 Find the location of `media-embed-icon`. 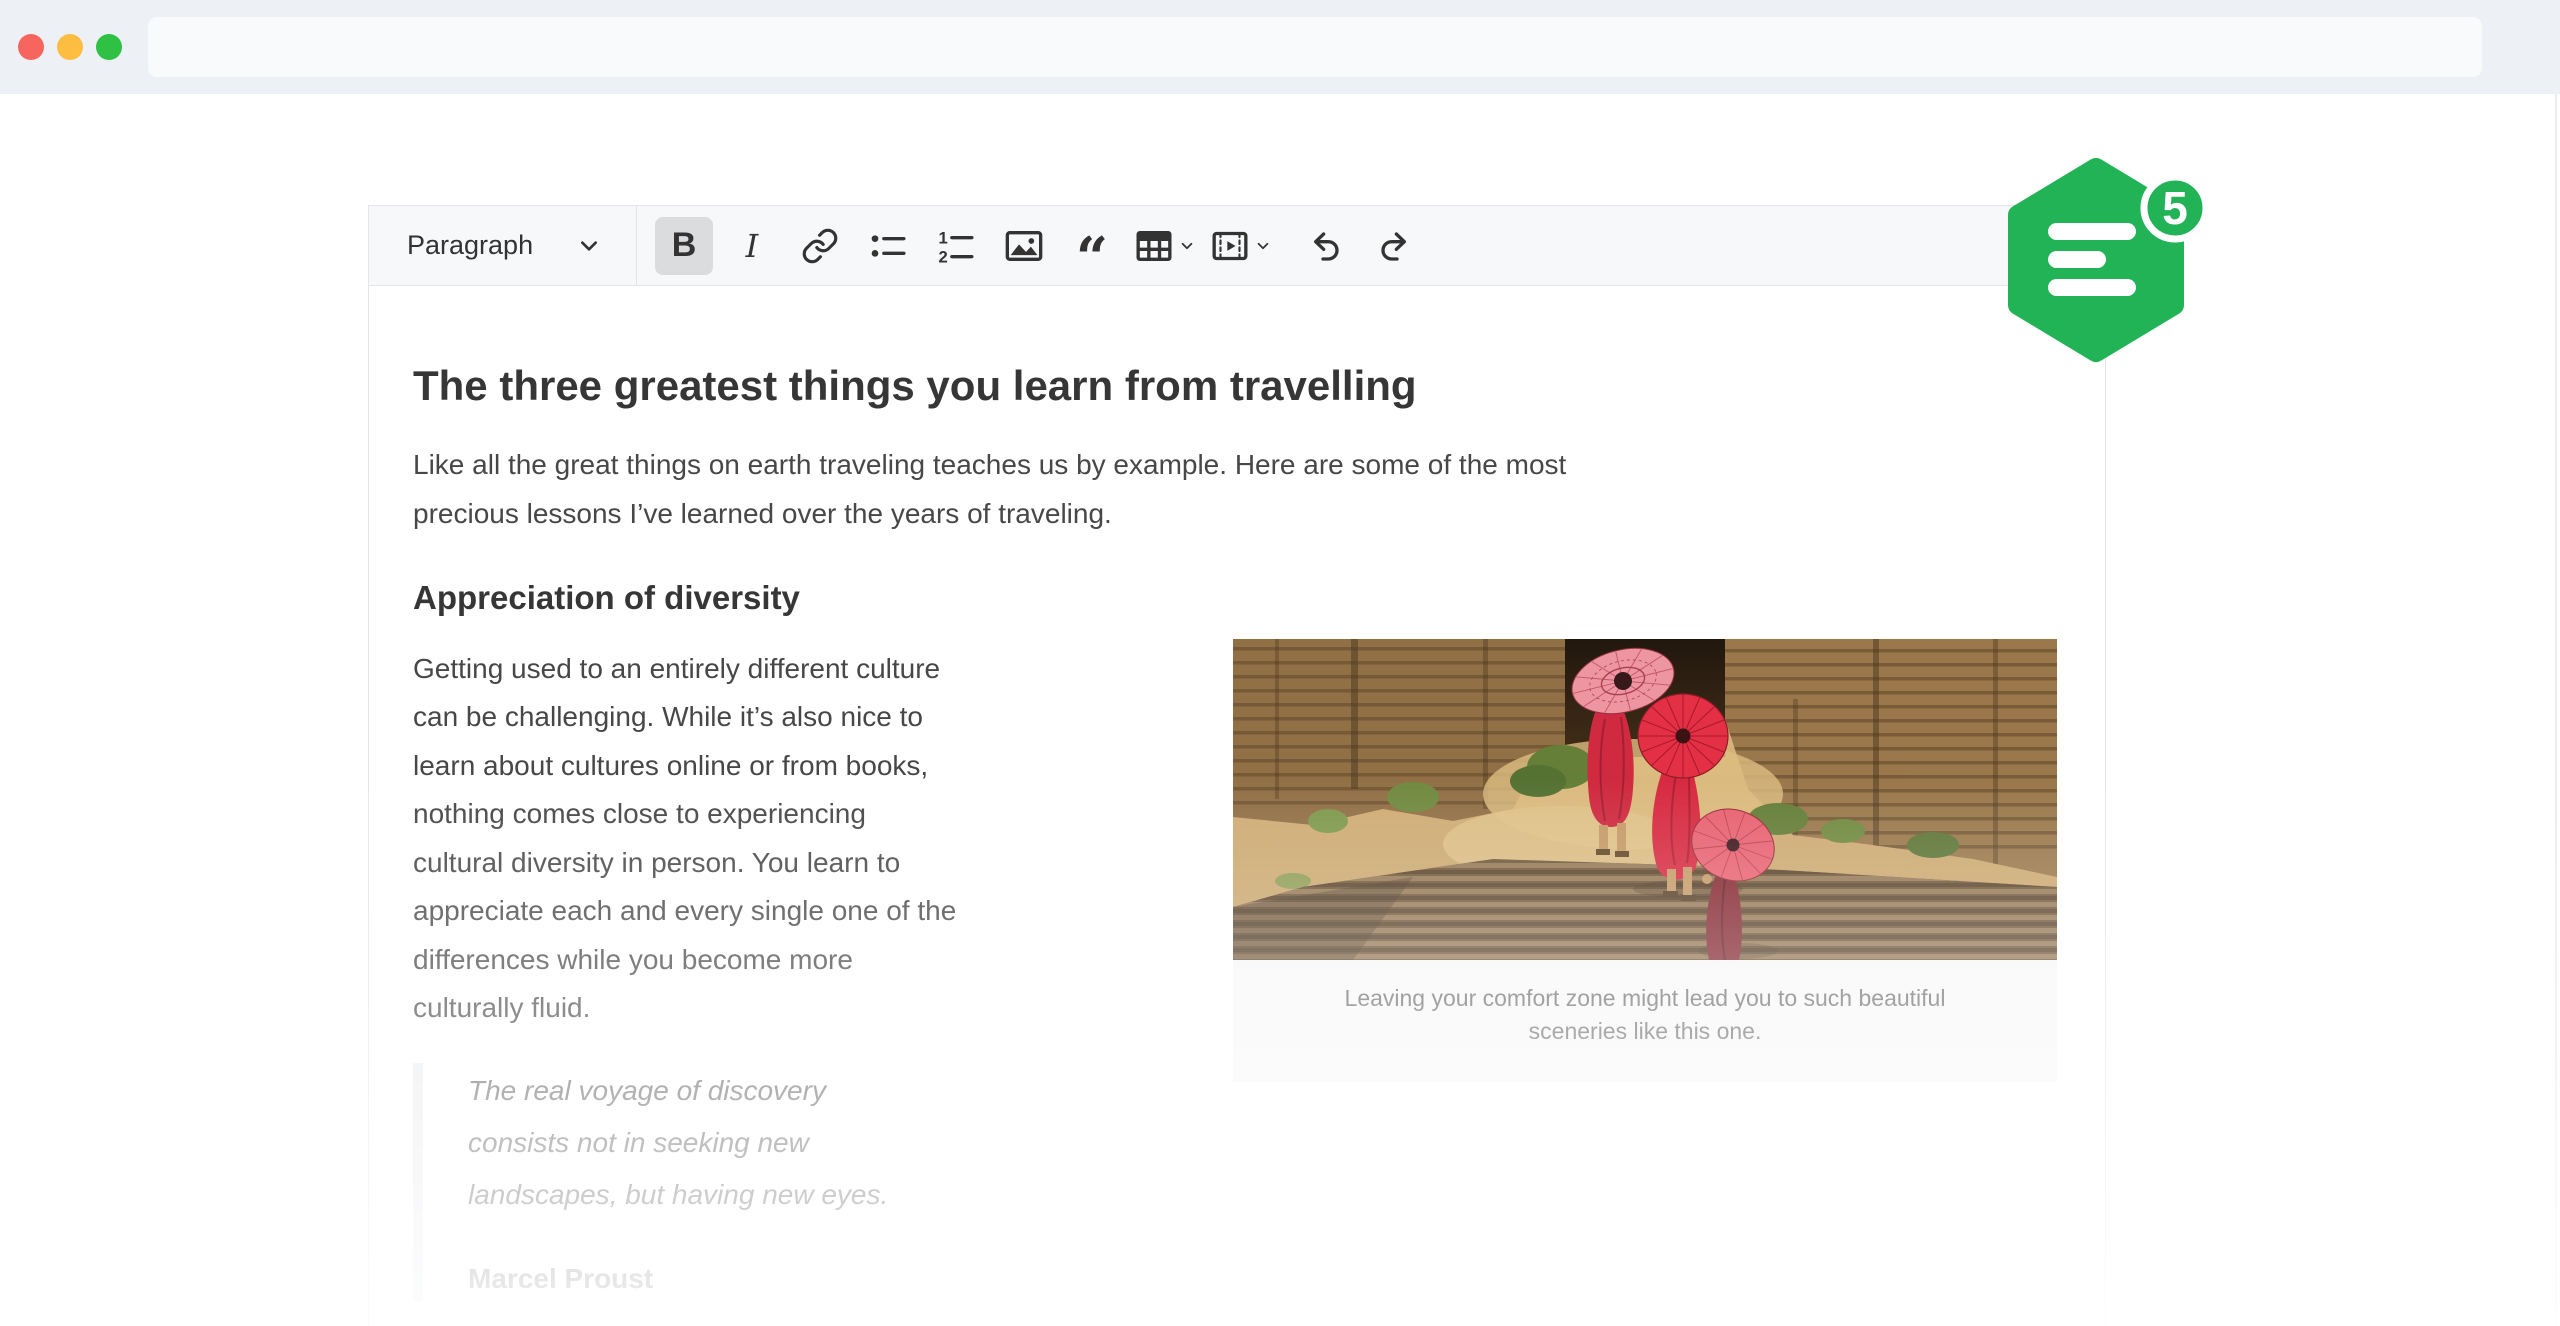

media-embed-icon is located at coordinates (1230, 245).